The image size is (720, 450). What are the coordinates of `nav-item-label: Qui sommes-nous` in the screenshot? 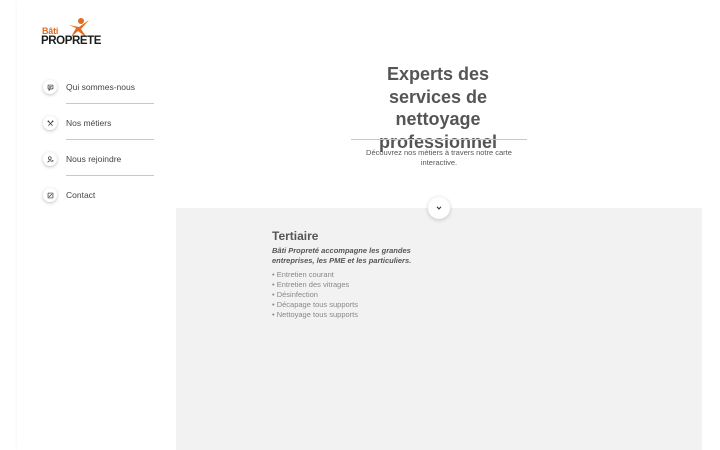 It's located at (100, 87).